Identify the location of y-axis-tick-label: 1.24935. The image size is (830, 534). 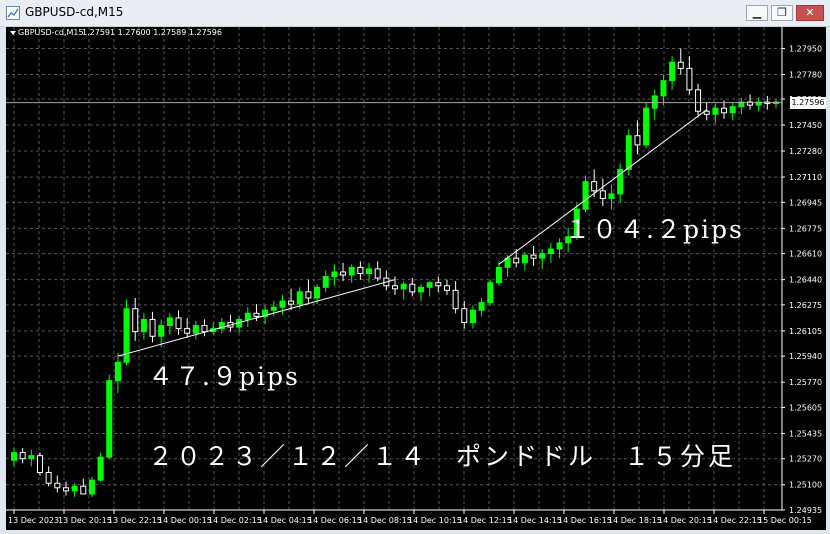
(805, 510).